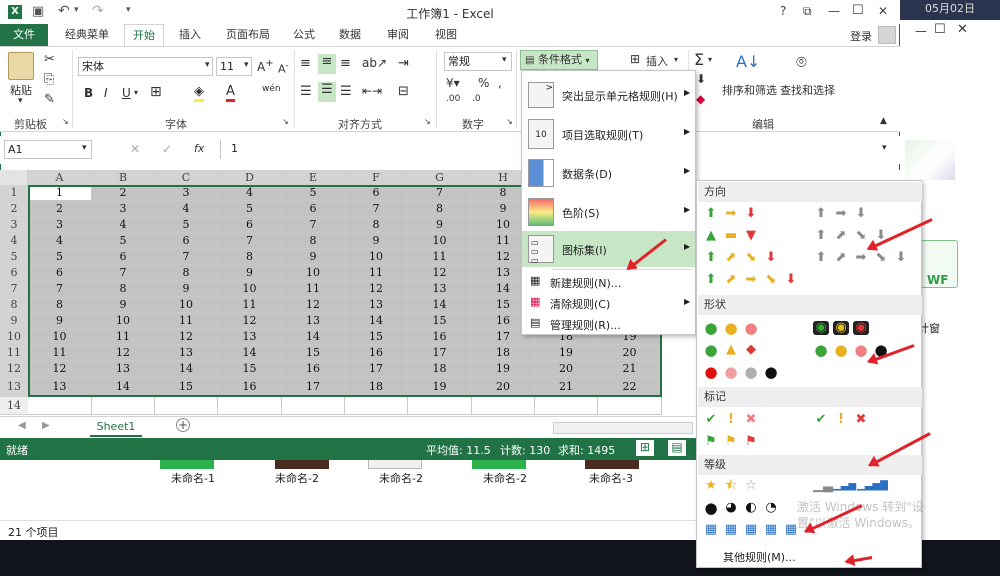 This screenshot has height=576, width=1000. What do you see at coordinates (49, 99) in the screenshot?
I see `format-painter-icon: ✎` at bounding box center [49, 99].